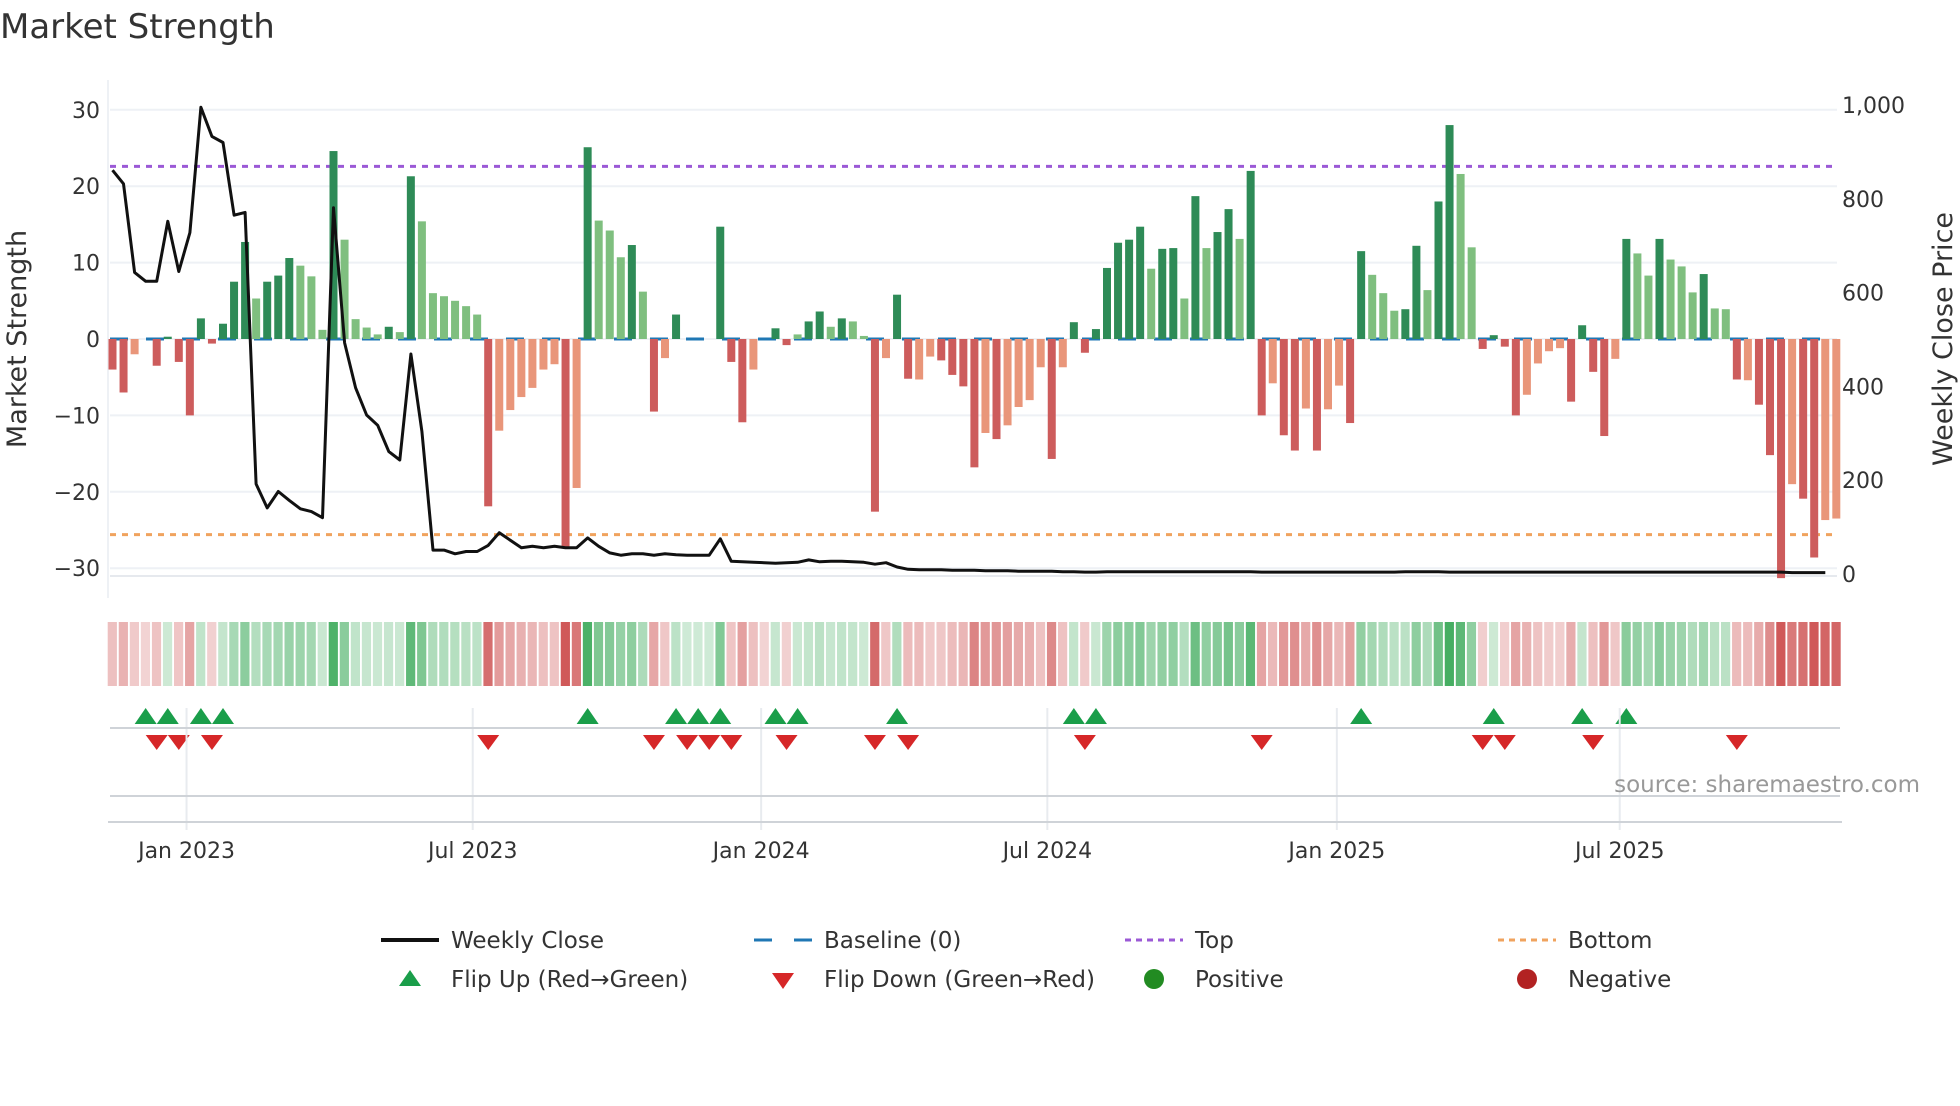  What do you see at coordinates (492, 941) in the screenshot?
I see `legend-item-close: Weekly Close` at bounding box center [492, 941].